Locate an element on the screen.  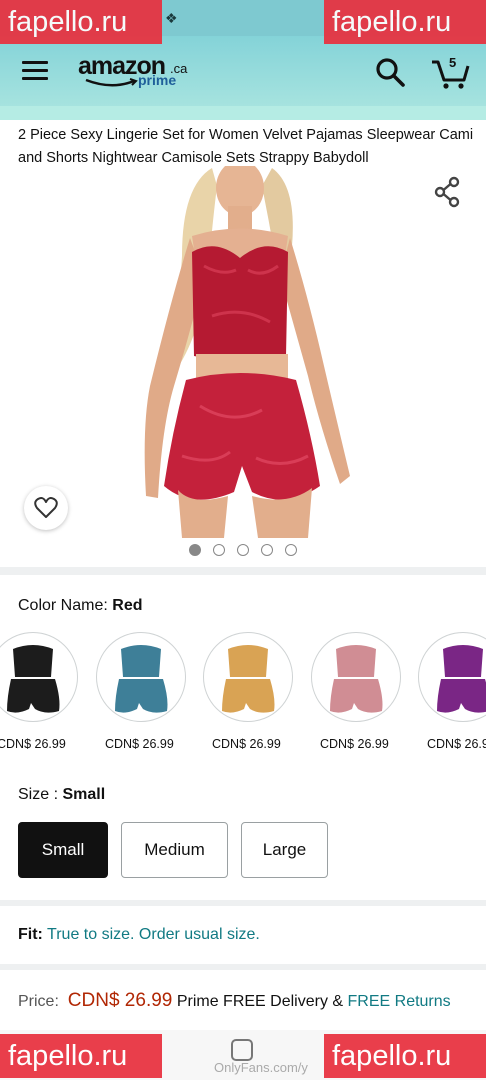
size-label-text: Size : is located at coordinates (40, 794).